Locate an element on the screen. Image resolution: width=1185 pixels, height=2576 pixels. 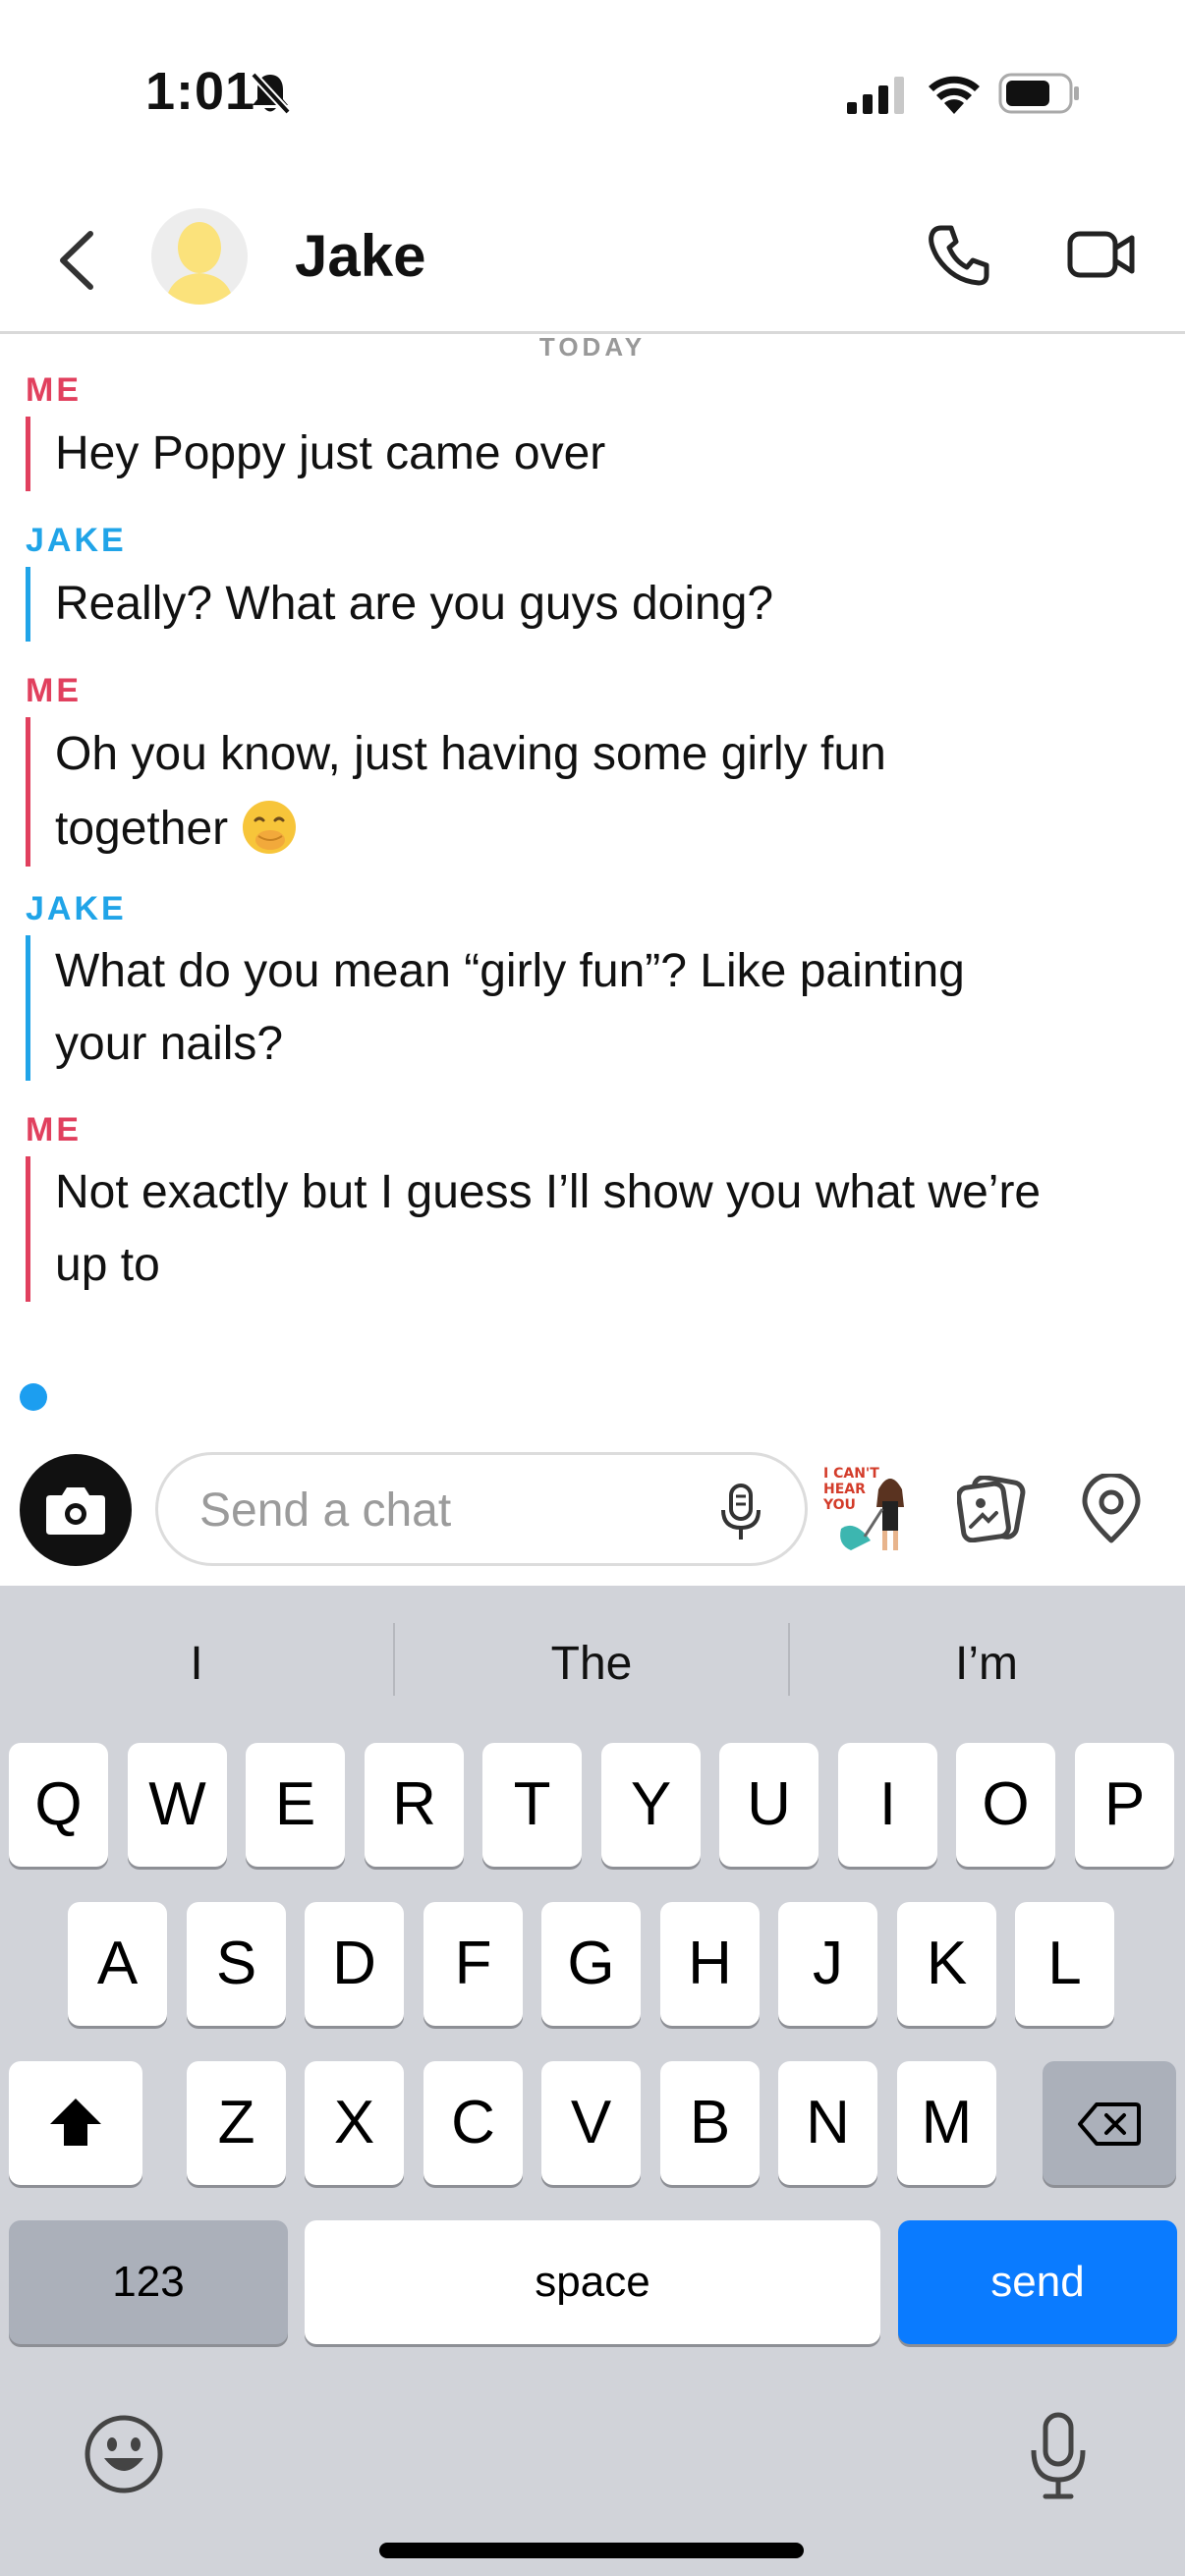
home-indicator is located at coordinates (592, 2550).